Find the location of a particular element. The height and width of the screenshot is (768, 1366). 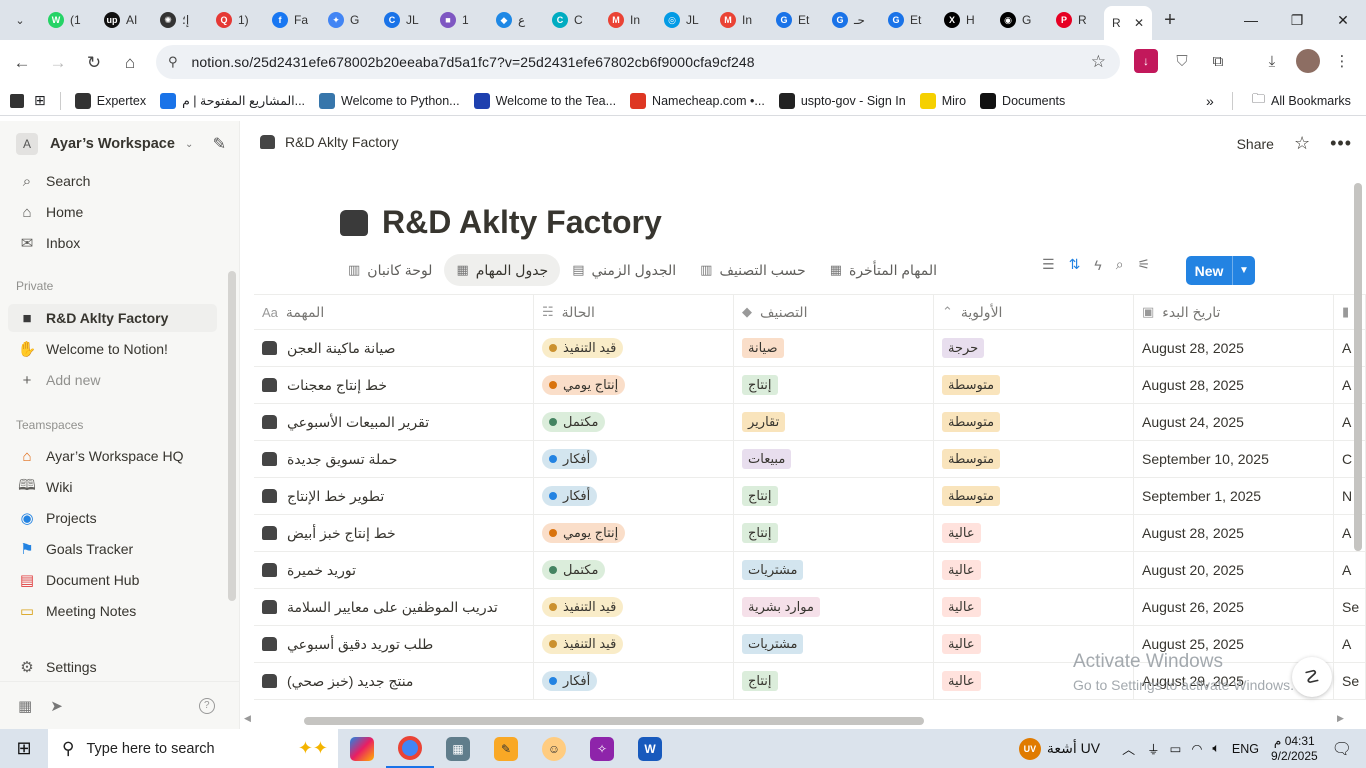

browser-tab: PR is located at coordinates (1076, 20).